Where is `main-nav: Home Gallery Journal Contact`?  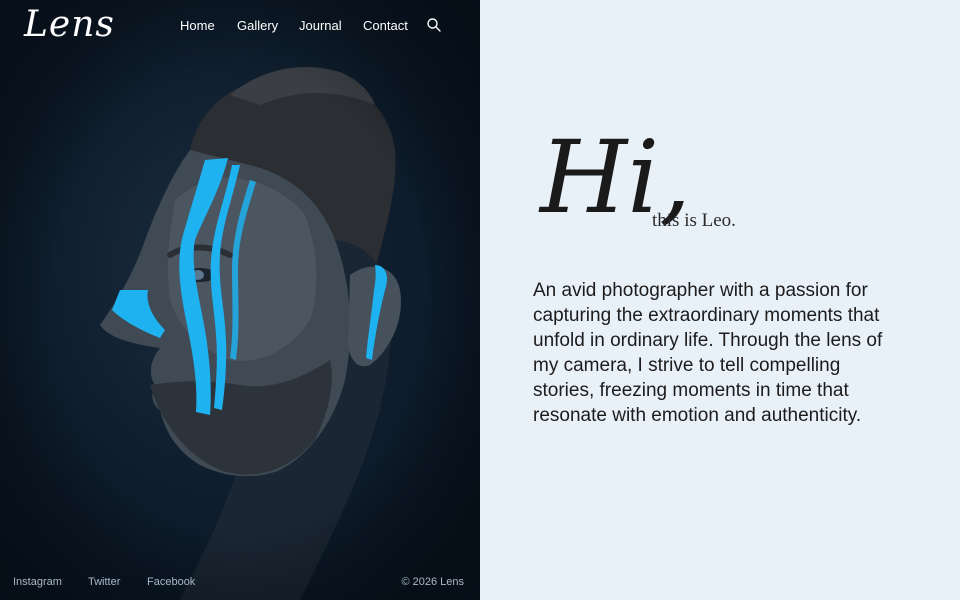
main-nav: Home Gallery Journal Contact is located at coordinates (240, 28).